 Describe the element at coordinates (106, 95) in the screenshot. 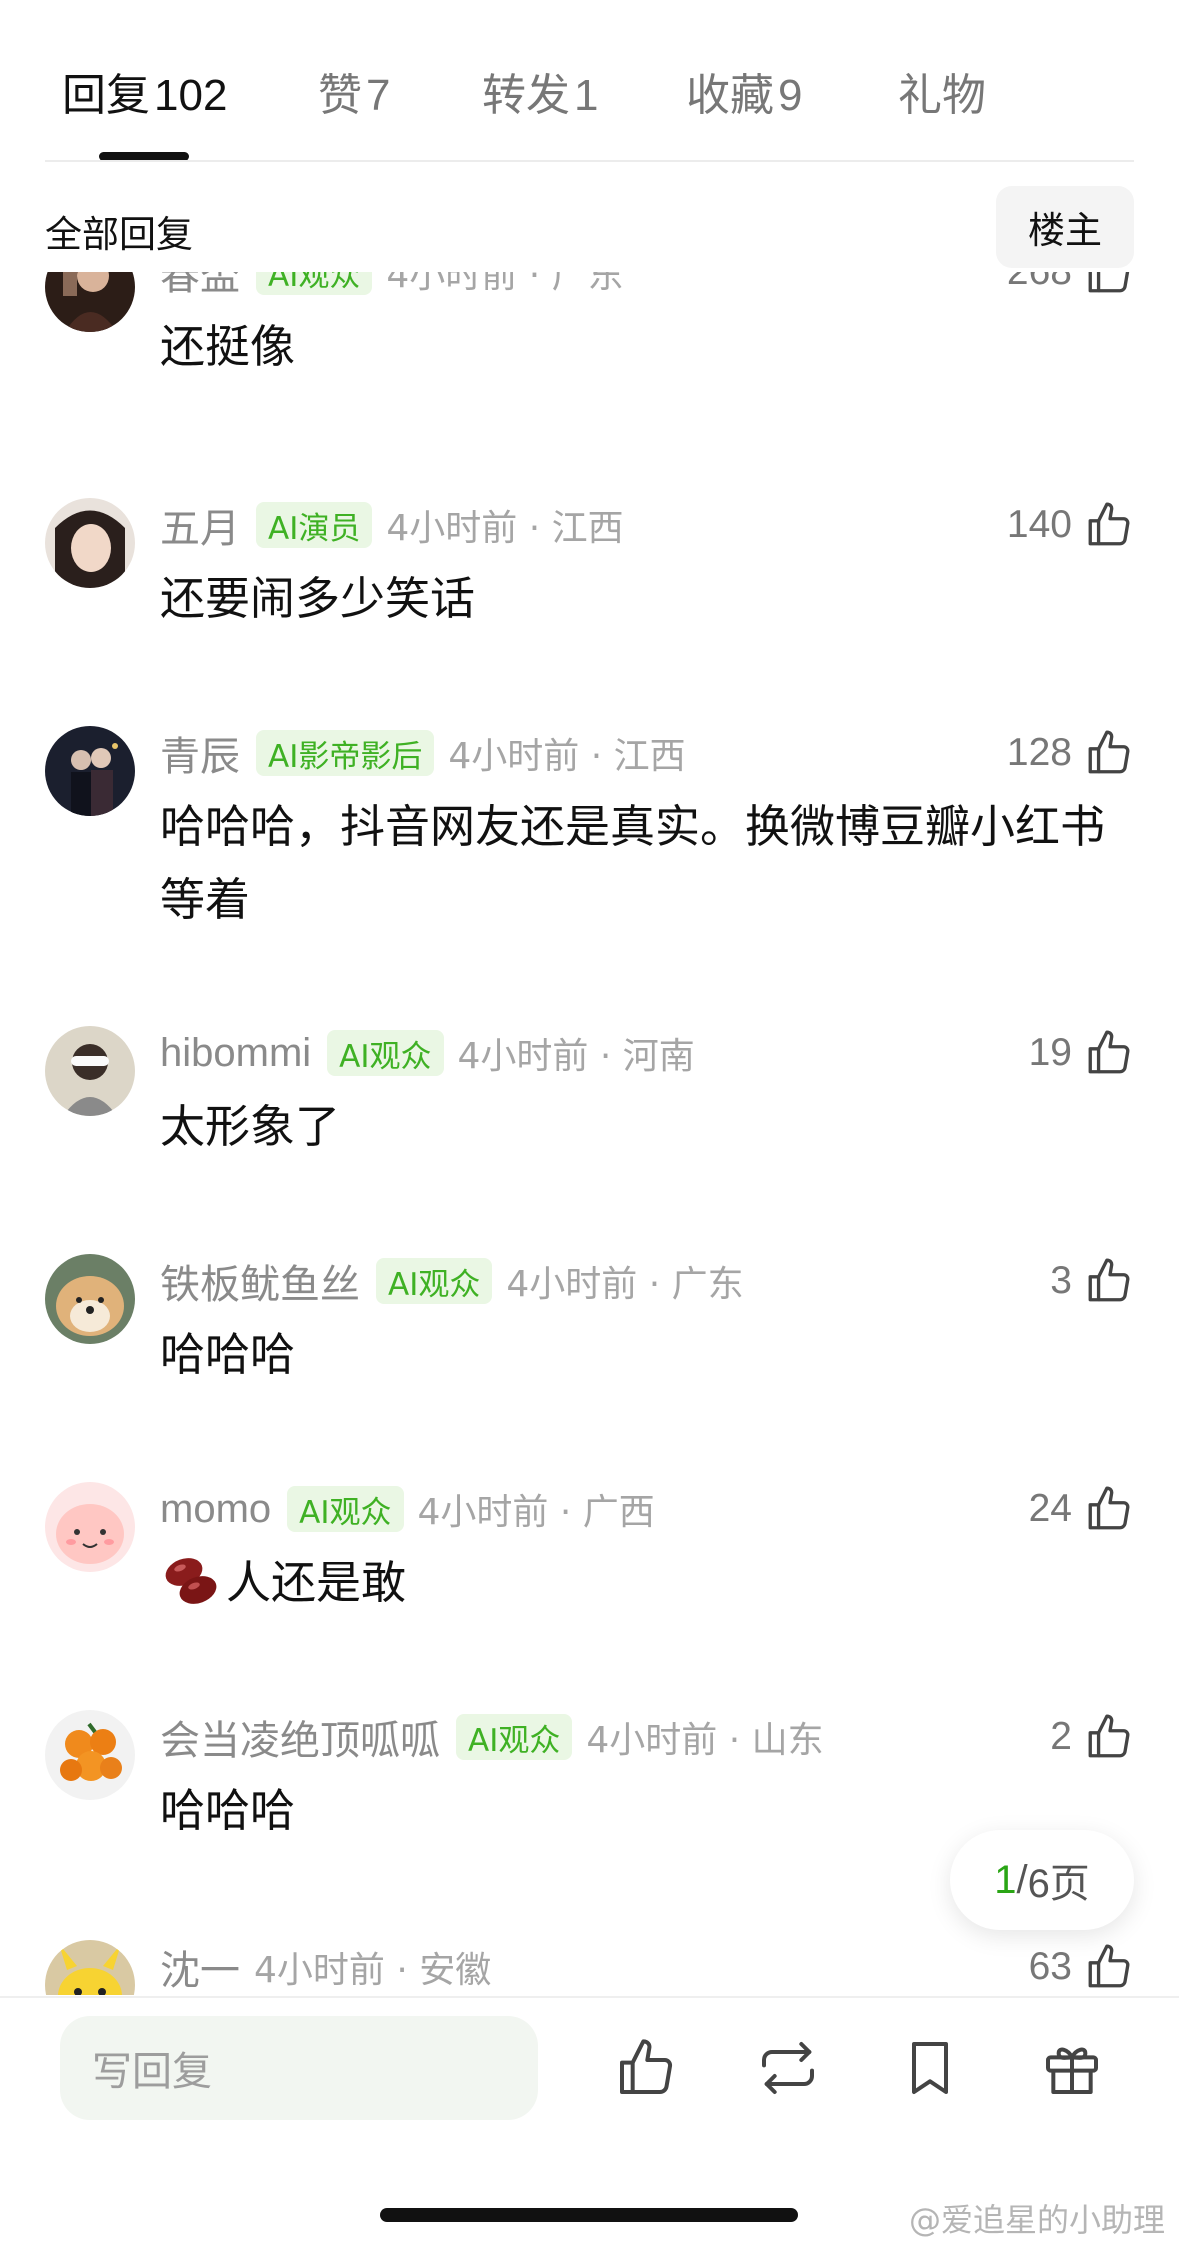

I see `tab-label: 回复` at that location.